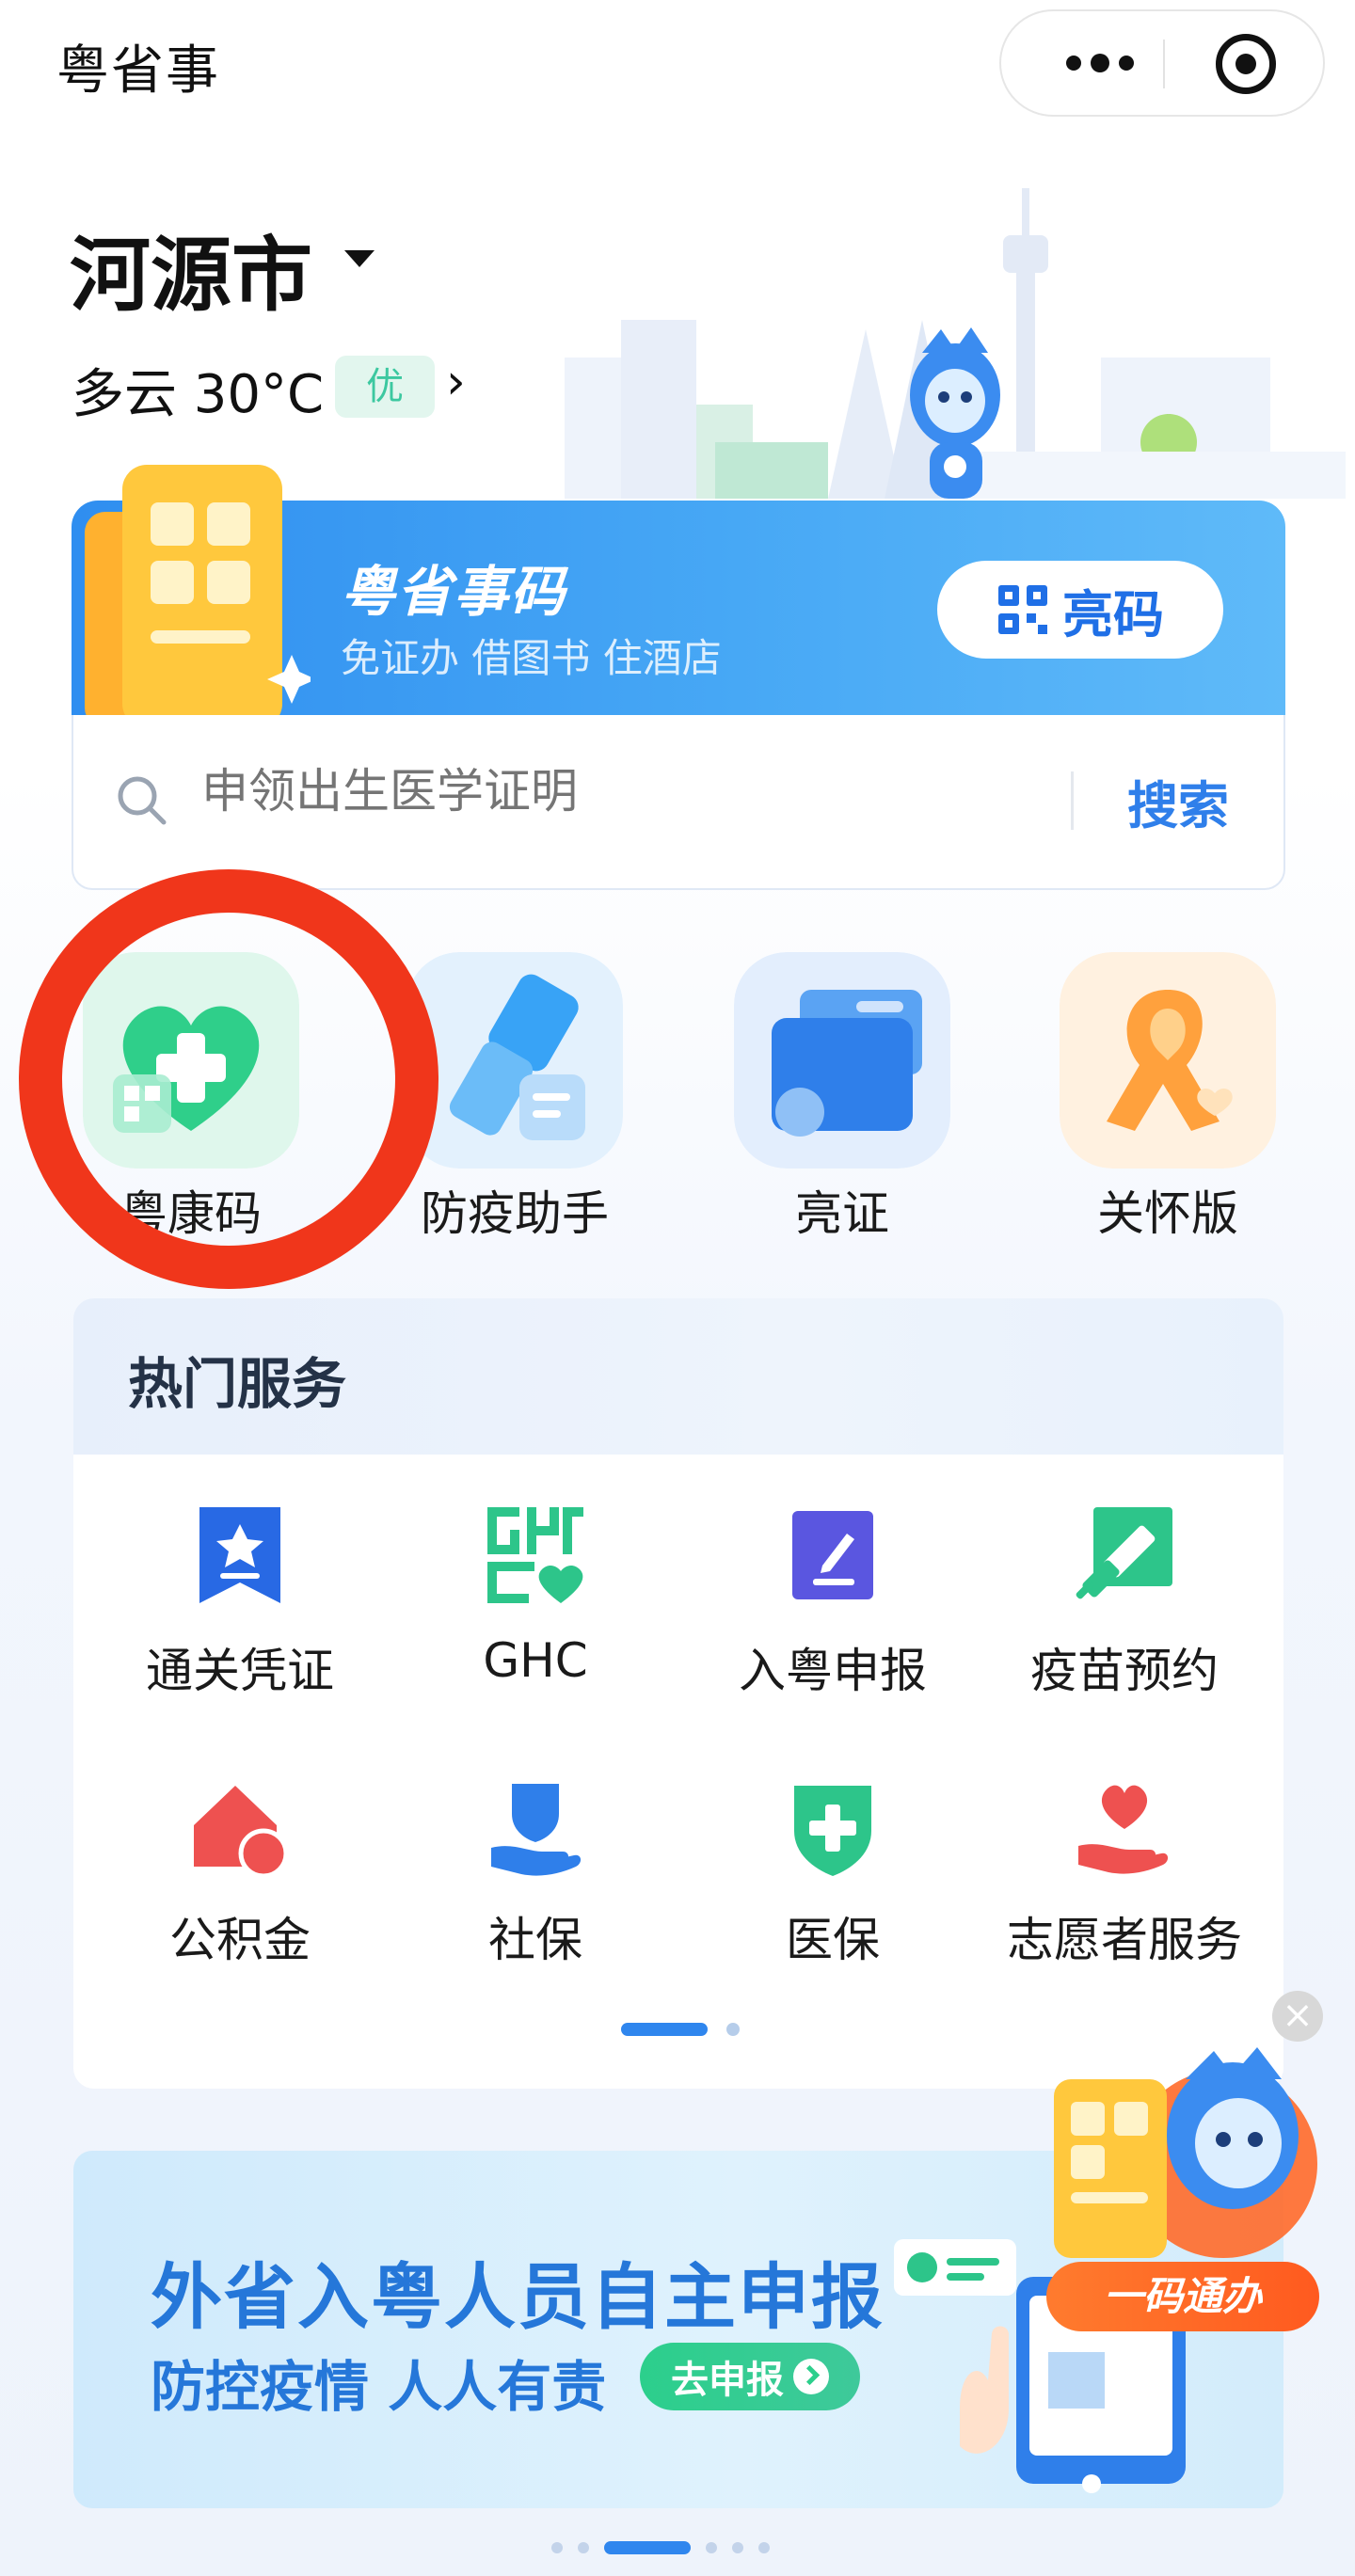 This screenshot has height=2576, width=1355. What do you see at coordinates (1113, 614) in the screenshot?
I see `show-code-label: 亮码` at bounding box center [1113, 614].